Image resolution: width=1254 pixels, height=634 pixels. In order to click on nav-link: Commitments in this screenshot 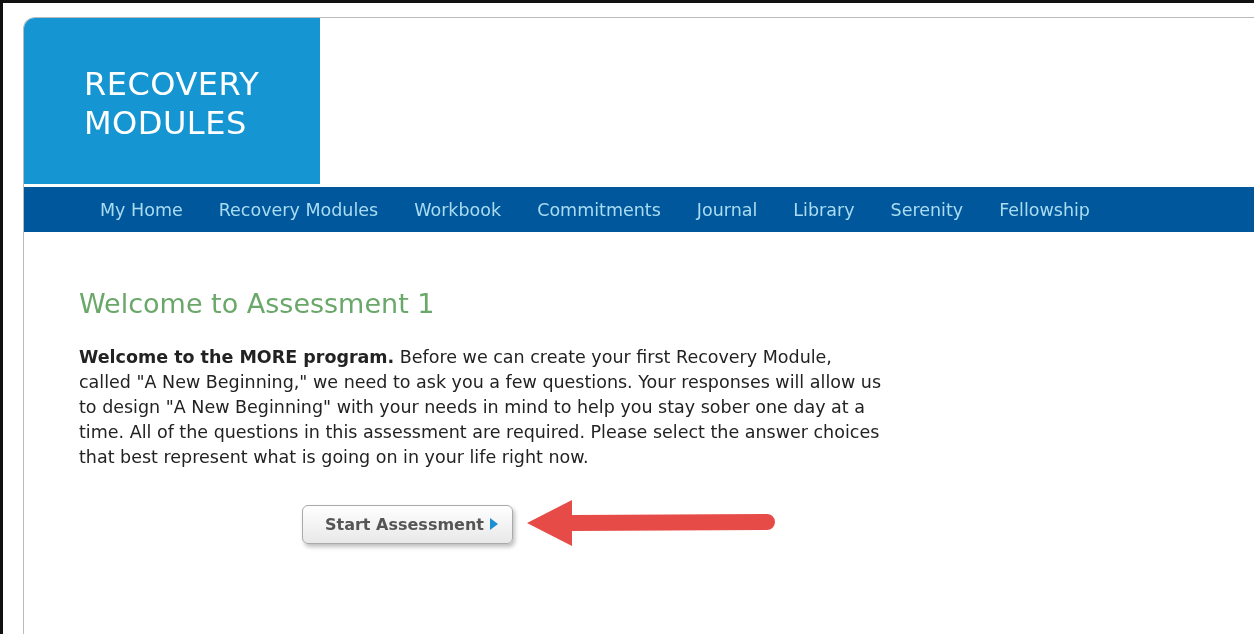, I will do `click(599, 209)`.